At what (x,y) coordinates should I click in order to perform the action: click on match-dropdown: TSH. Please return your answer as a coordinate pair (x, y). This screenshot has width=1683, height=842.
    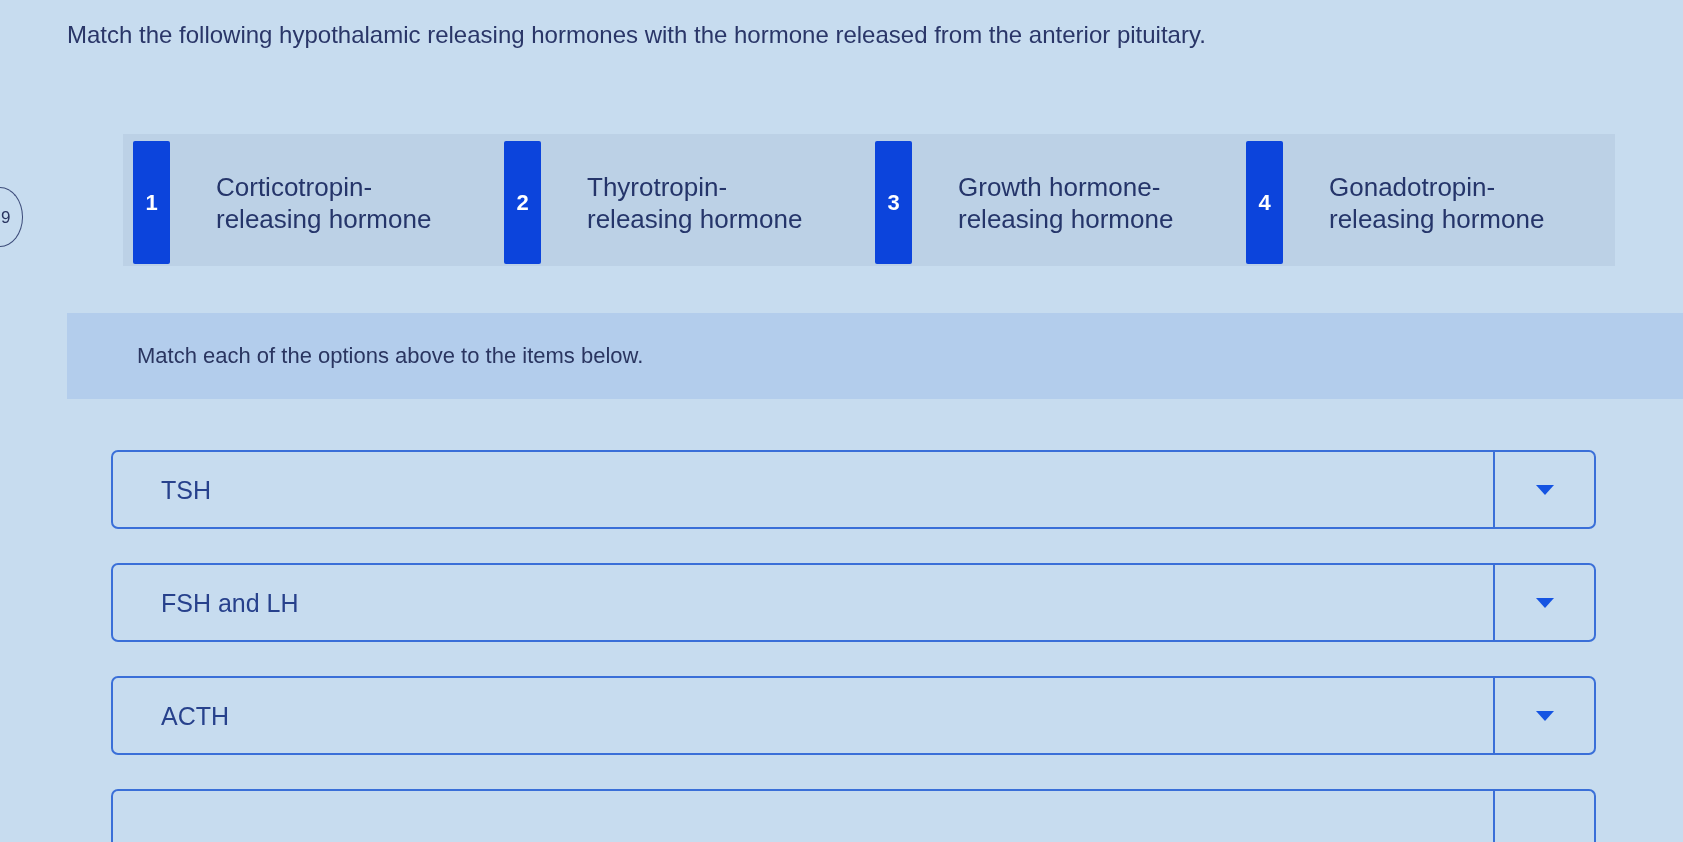
    Looking at the image, I should click on (853, 489).